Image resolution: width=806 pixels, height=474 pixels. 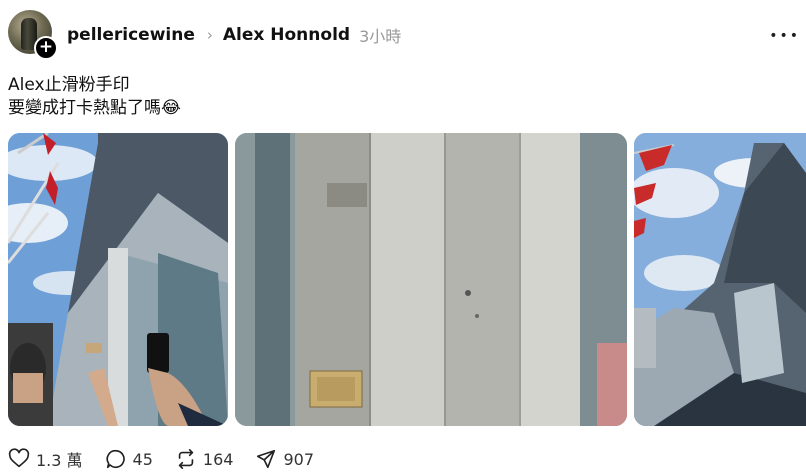 I want to click on repost-icon, so click(x=186, y=459).